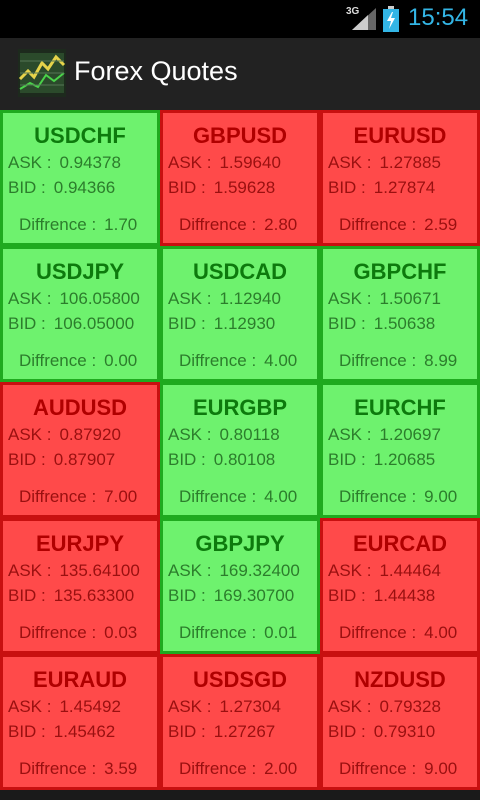 The height and width of the screenshot is (800, 480). Describe the element at coordinates (156, 71) in the screenshot. I see `app-title: Forex Quotes` at that location.